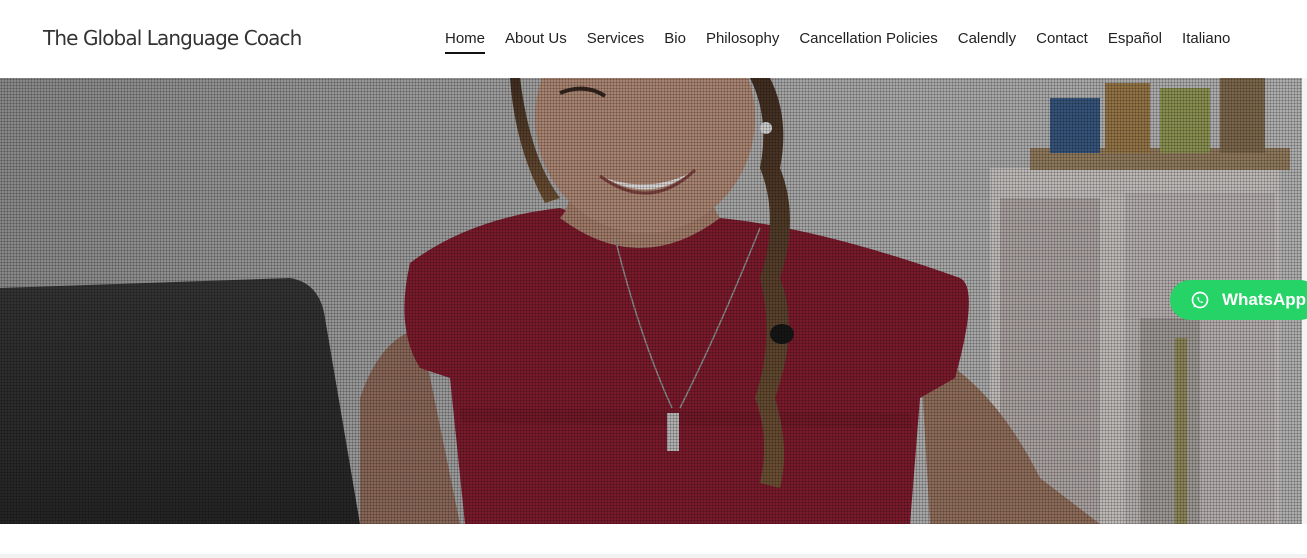  I want to click on nav-item-home: Home, so click(465, 42).